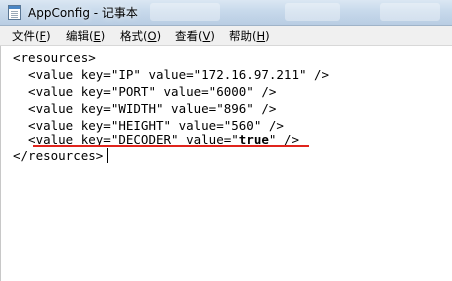 The height and width of the screenshot is (281, 452). I want to click on code-line: <value key="WIDTH" value="896" />, so click(145, 108).